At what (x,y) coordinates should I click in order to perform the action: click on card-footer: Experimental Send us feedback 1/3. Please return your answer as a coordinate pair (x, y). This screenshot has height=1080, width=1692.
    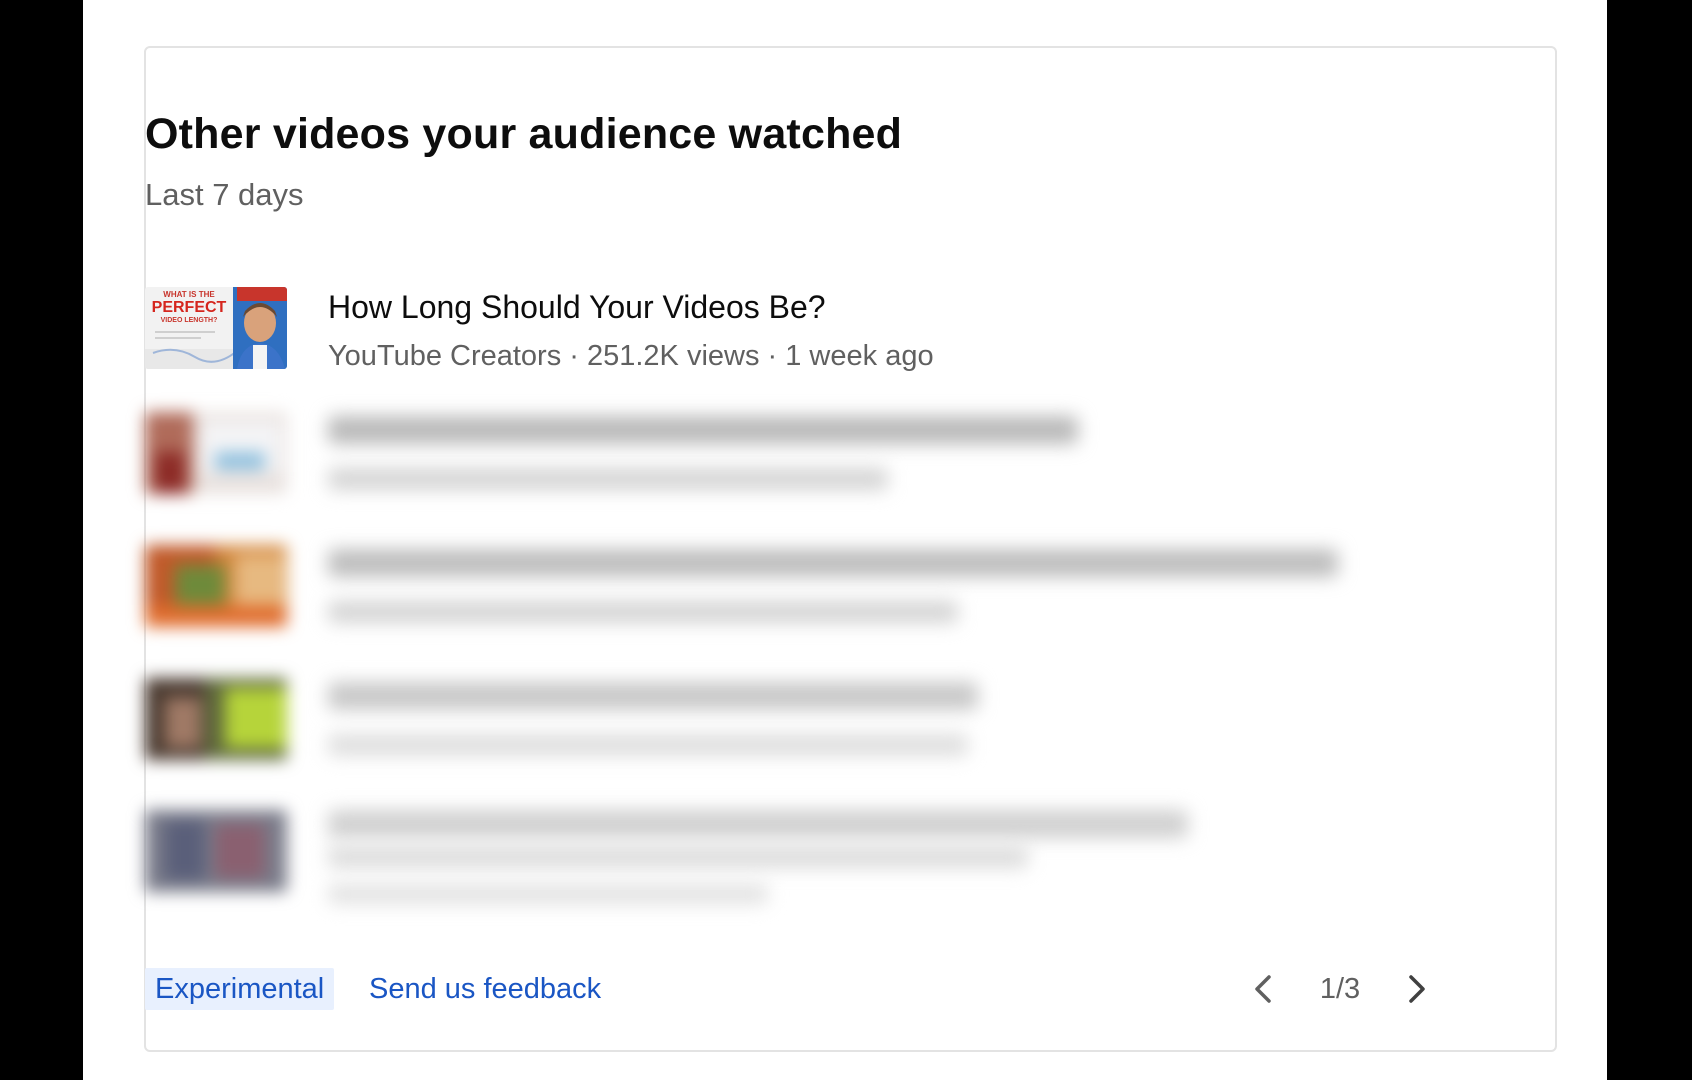
    Looking at the image, I should click on (790, 990).